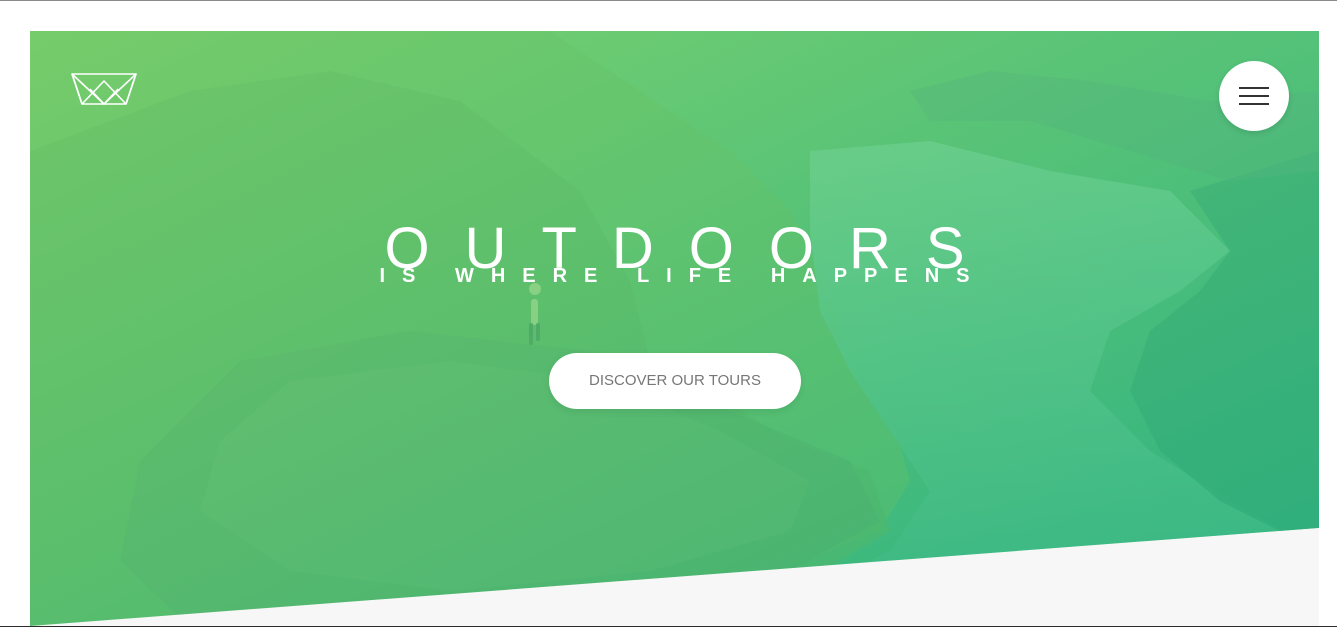 The height and width of the screenshot is (627, 1337). Describe the element at coordinates (675, 381) in the screenshot. I see `discover-tours-button: DISCOVER OUR TOURS` at that location.